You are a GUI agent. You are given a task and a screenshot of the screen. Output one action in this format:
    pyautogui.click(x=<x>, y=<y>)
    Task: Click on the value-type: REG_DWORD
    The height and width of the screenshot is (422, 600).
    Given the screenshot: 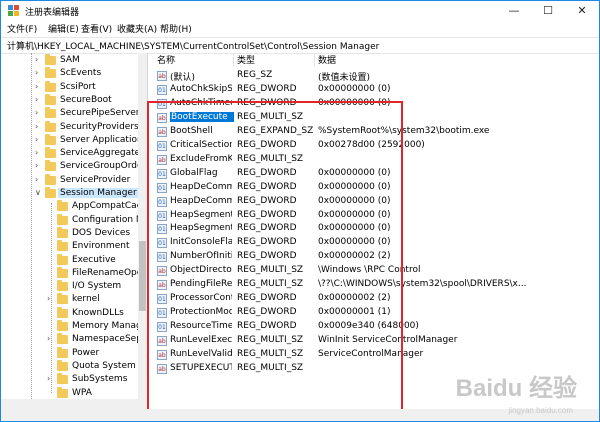 What is the action you would take?
    pyautogui.click(x=267, y=89)
    